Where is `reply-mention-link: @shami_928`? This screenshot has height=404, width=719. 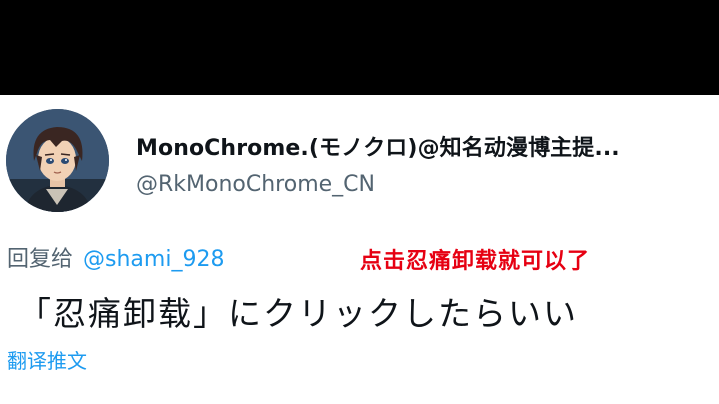
reply-mention-link: @shami_928 is located at coordinates (153, 259).